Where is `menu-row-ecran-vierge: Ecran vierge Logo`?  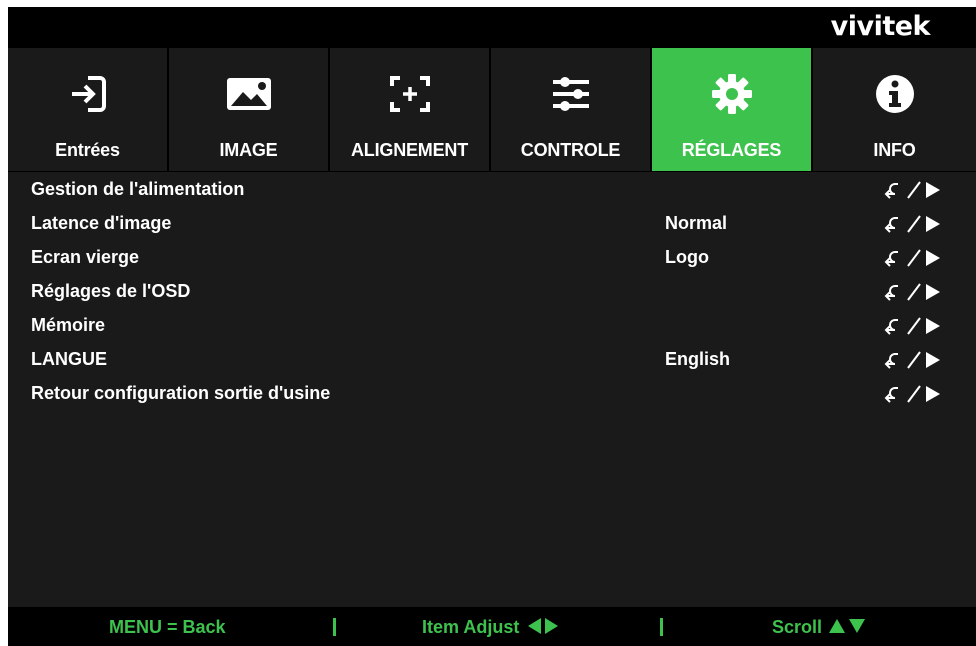 menu-row-ecran-vierge: Ecran vierge Logo is located at coordinates (492, 258).